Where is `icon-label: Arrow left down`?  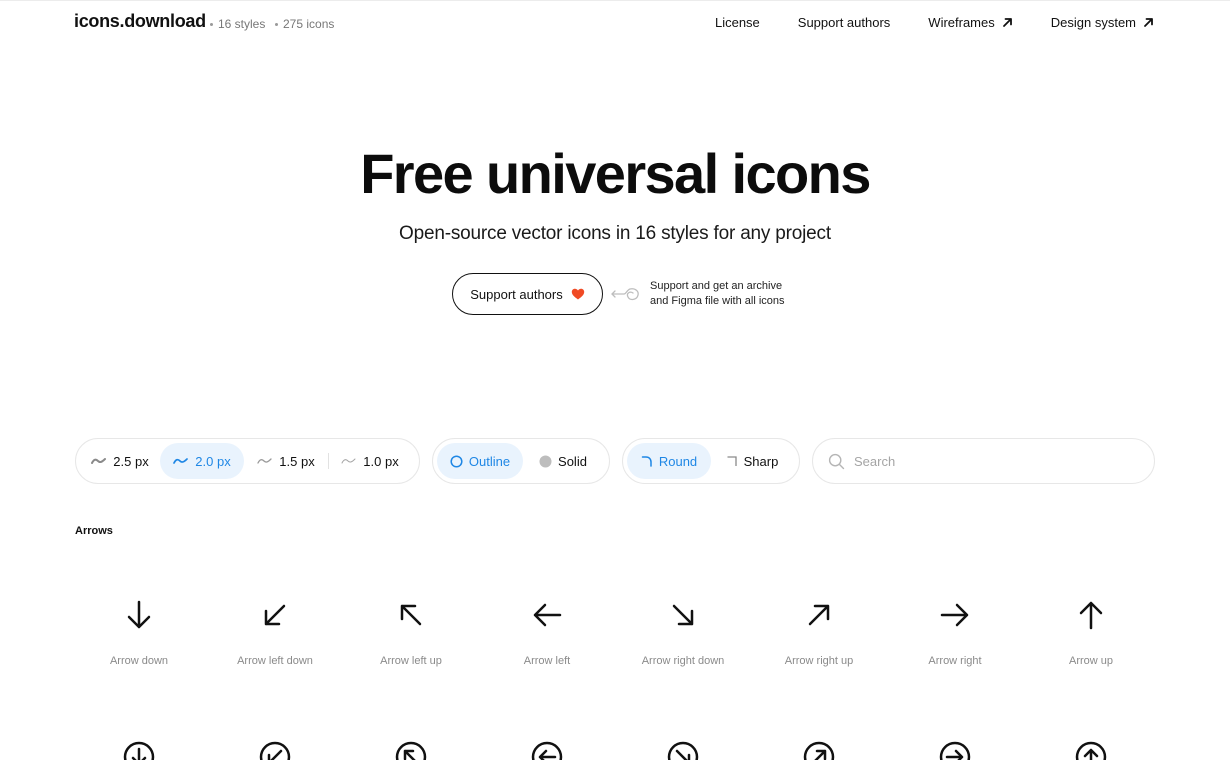 icon-label: Arrow left down is located at coordinates (275, 661).